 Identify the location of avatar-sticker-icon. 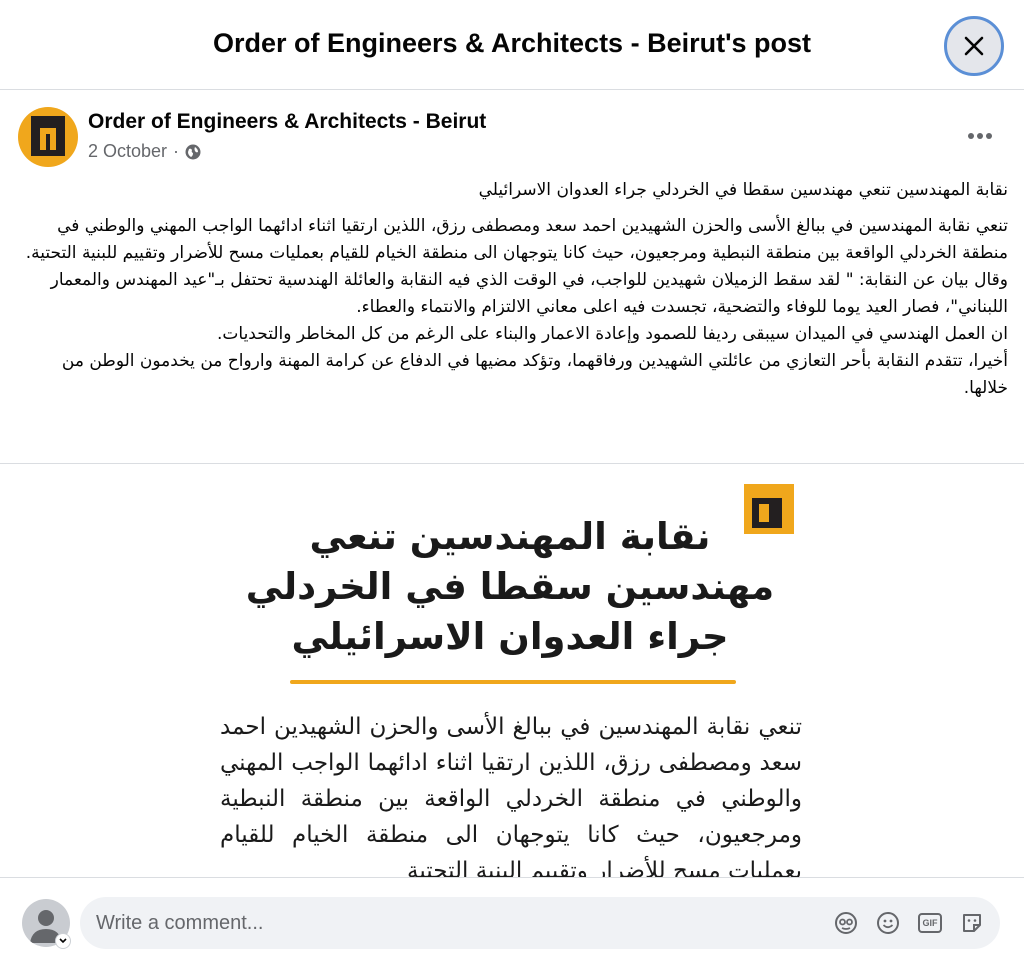
(846, 923).